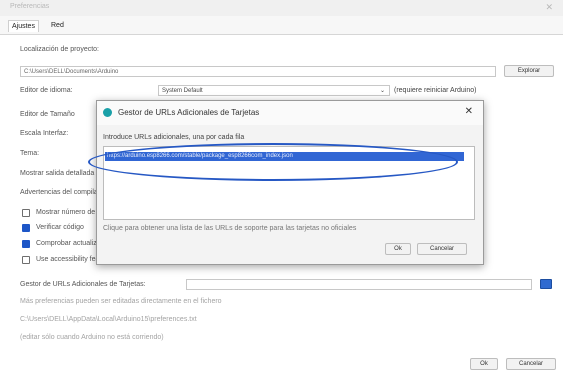  Describe the element at coordinates (23, 26) in the screenshot. I see `tab-settings: Ajustes` at that location.